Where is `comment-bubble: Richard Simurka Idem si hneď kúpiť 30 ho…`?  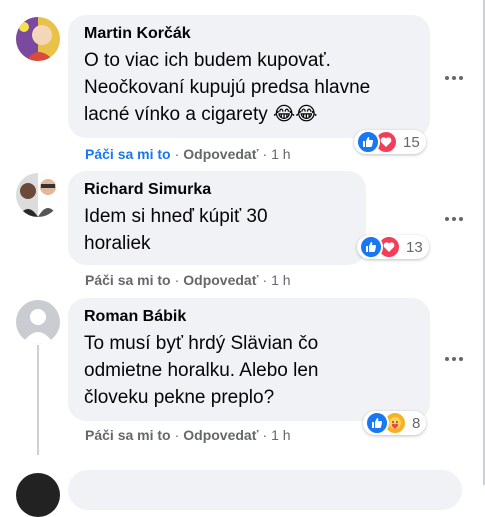 comment-bubble: Richard Simurka Idem si hneď kúpiť 30 ho… is located at coordinates (217, 218).